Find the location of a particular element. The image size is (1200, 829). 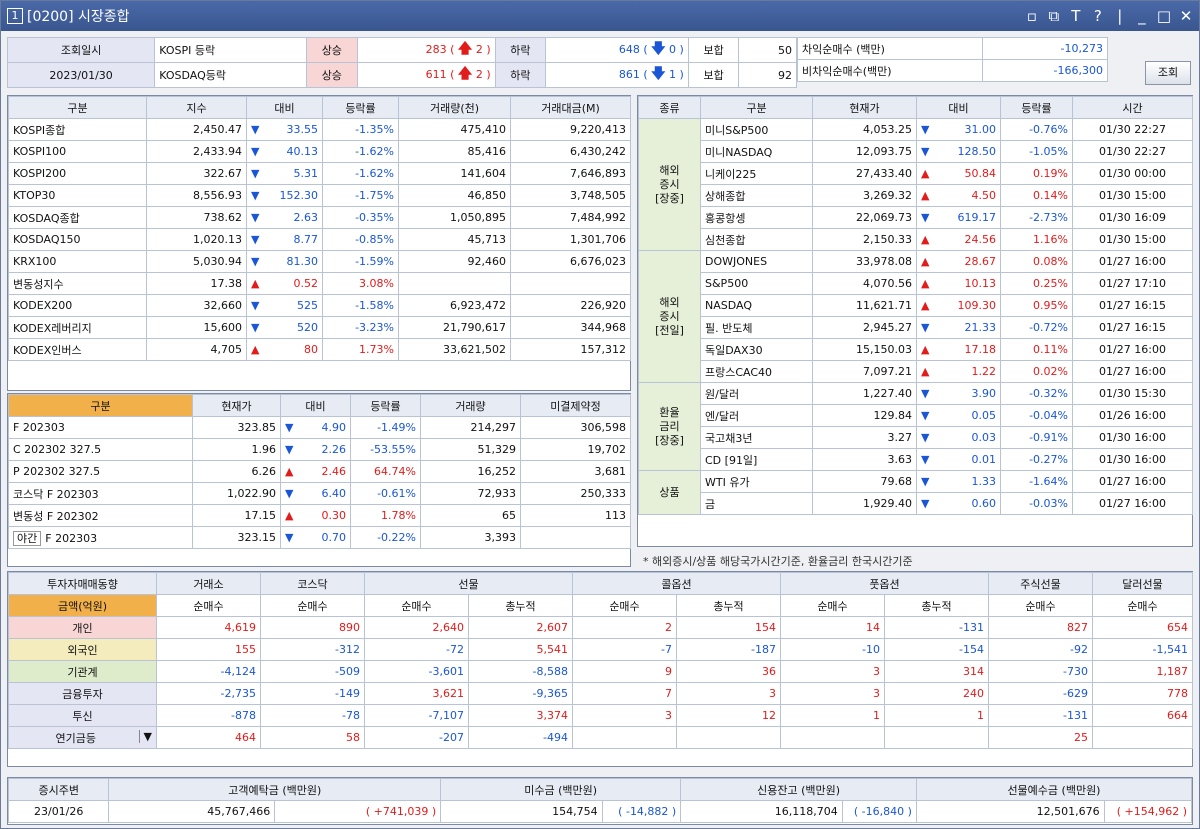

futures-rate: -1.49% is located at coordinates (385, 427).